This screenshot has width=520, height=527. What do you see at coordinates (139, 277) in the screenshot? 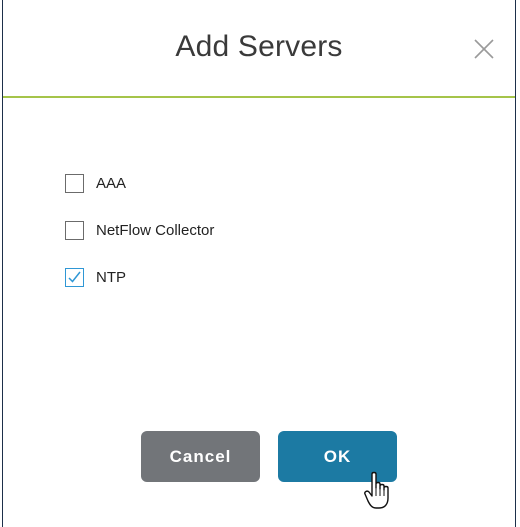
I see `option-ntp: NTP` at bounding box center [139, 277].